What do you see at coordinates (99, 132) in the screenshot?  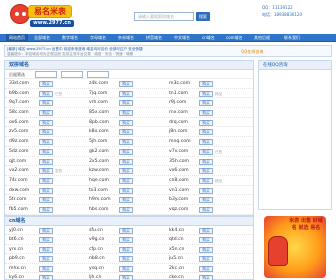 I see `domain-name: k8x.com` at bounding box center [99, 132].